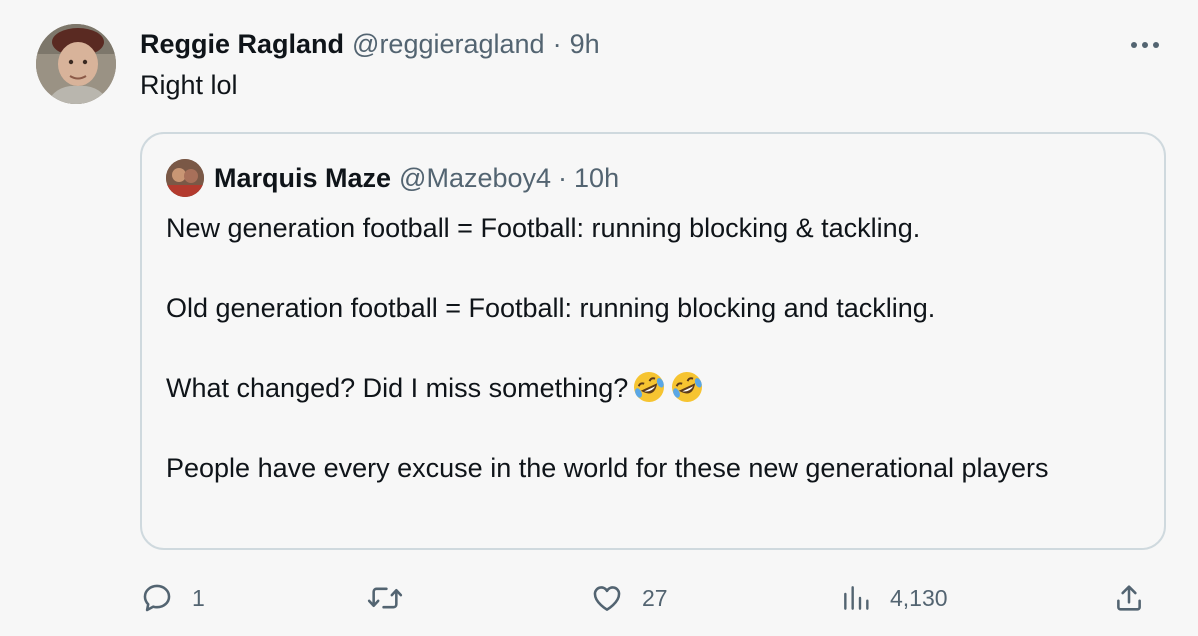 The height and width of the screenshot is (636, 1198). I want to click on share-icon, so click(1129, 598).